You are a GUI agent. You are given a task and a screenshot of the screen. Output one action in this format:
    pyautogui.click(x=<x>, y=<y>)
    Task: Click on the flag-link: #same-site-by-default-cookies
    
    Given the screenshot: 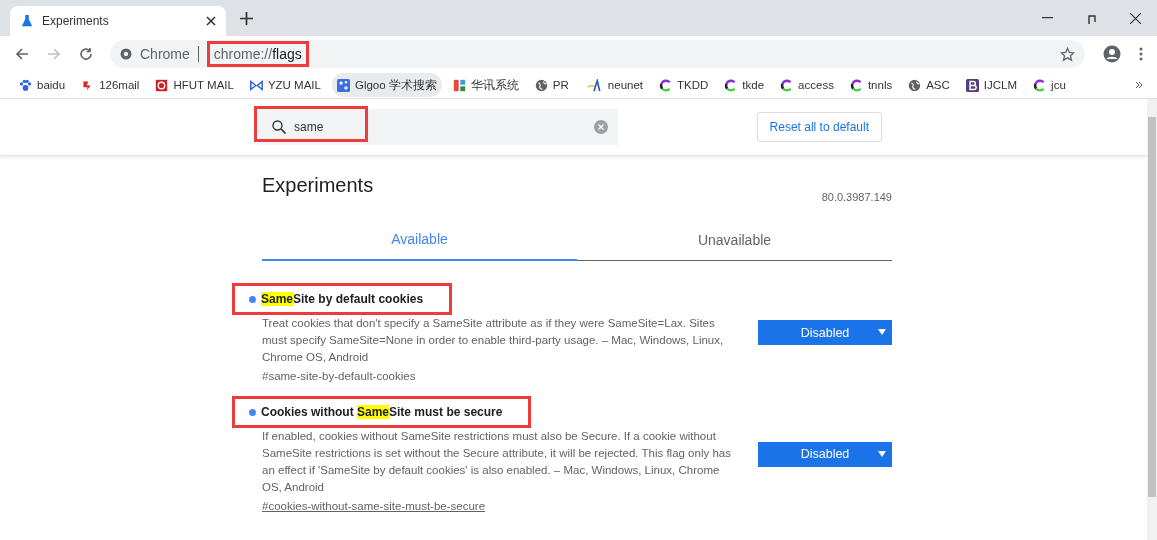 What is the action you would take?
    pyautogui.click(x=500, y=376)
    